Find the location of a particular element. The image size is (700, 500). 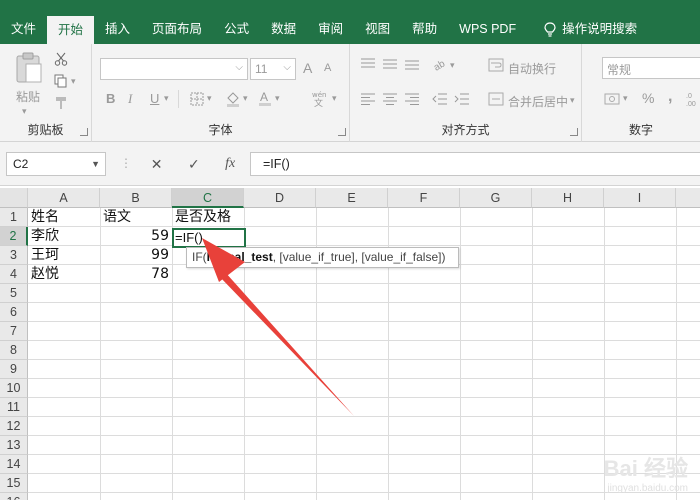

tab-view: 视图 is located at coordinates (377, 29).